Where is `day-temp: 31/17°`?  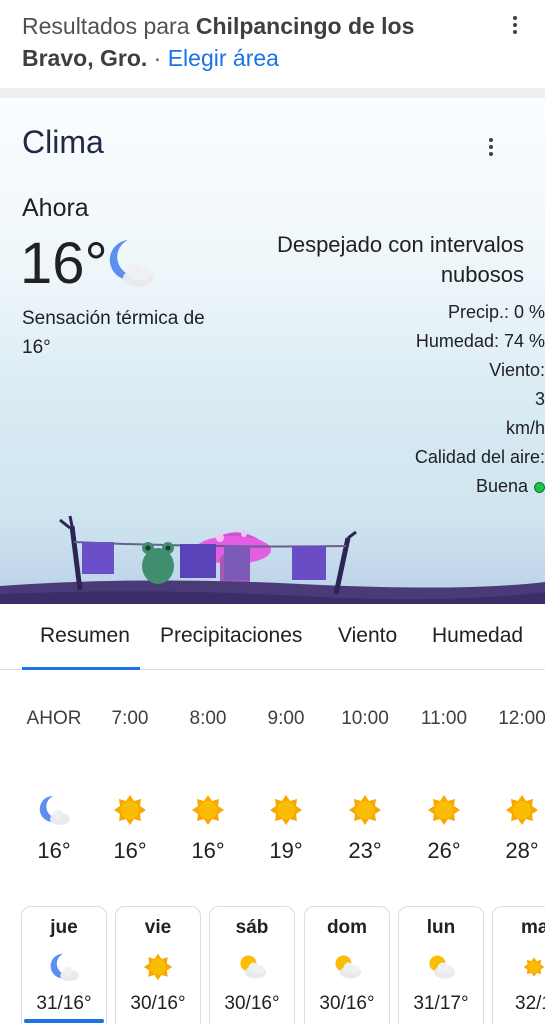
day-temp: 31/17° is located at coordinates (441, 1003).